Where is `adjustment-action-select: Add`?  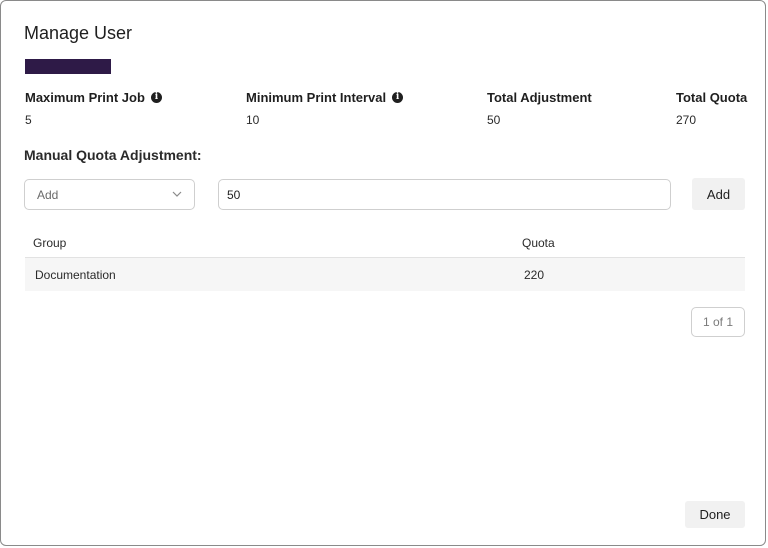 adjustment-action-select: Add is located at coordinates (109, 194).